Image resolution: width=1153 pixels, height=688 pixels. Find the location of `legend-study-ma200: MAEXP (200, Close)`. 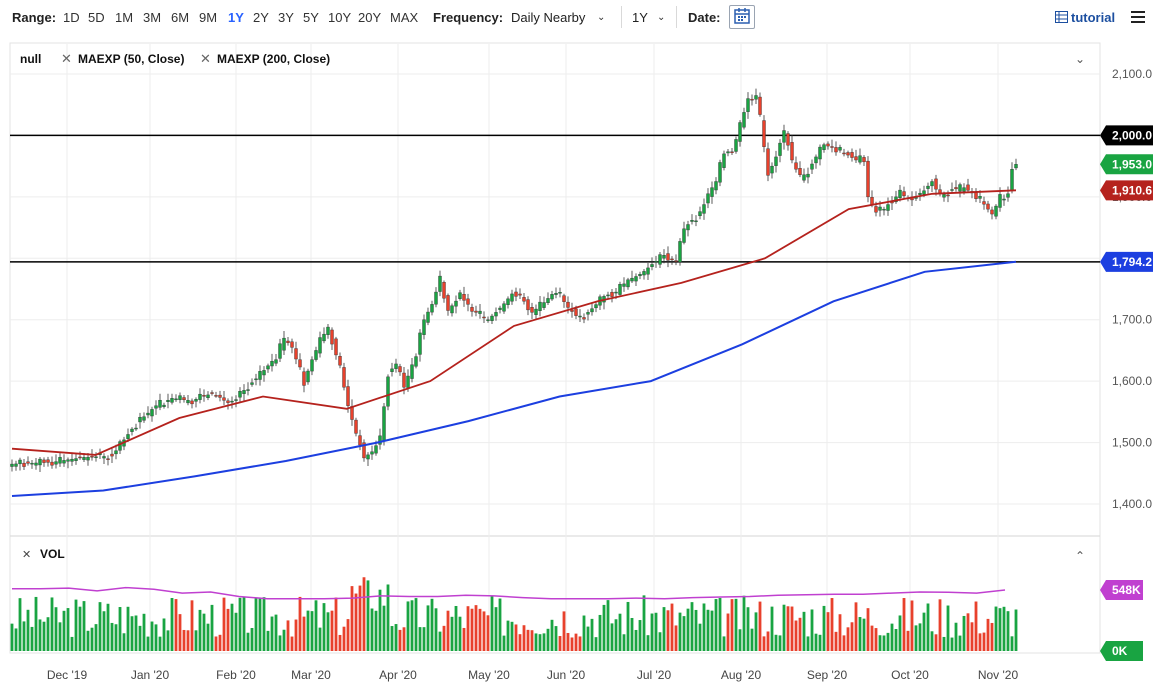

legend-study-ma200: MAEXP (200, Close) is located at coordinates (273, 59).